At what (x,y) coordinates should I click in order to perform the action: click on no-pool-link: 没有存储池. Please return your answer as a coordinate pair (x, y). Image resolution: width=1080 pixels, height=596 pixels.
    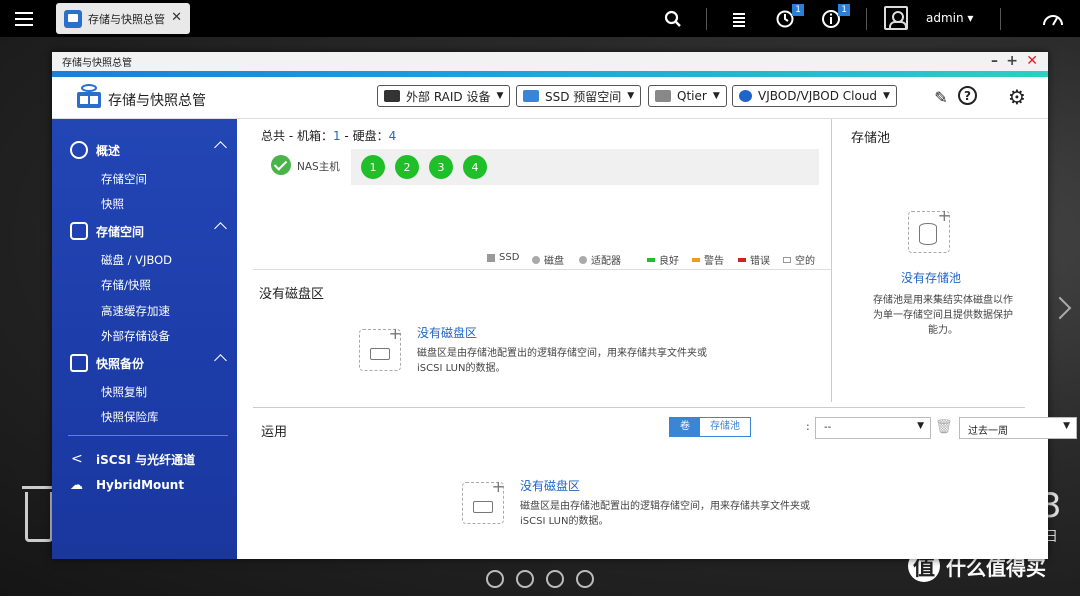
    Looking at the image, I should click on (931, 277).